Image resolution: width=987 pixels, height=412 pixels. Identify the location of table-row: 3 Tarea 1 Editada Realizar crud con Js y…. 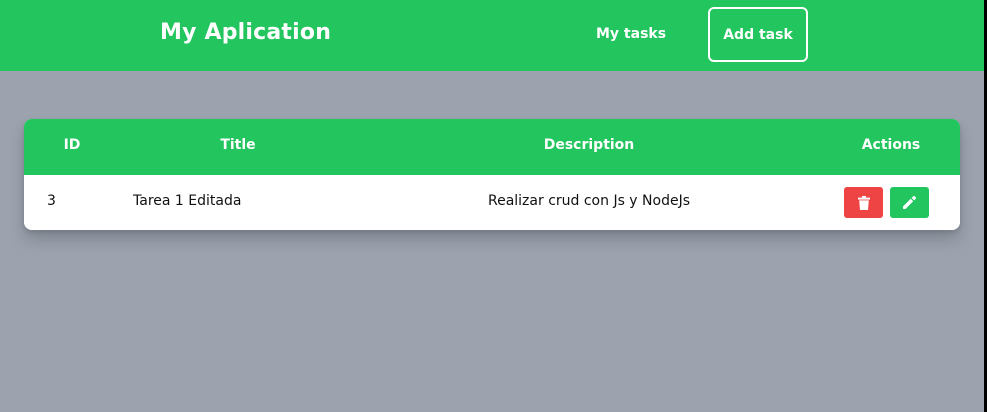
(492, 202).